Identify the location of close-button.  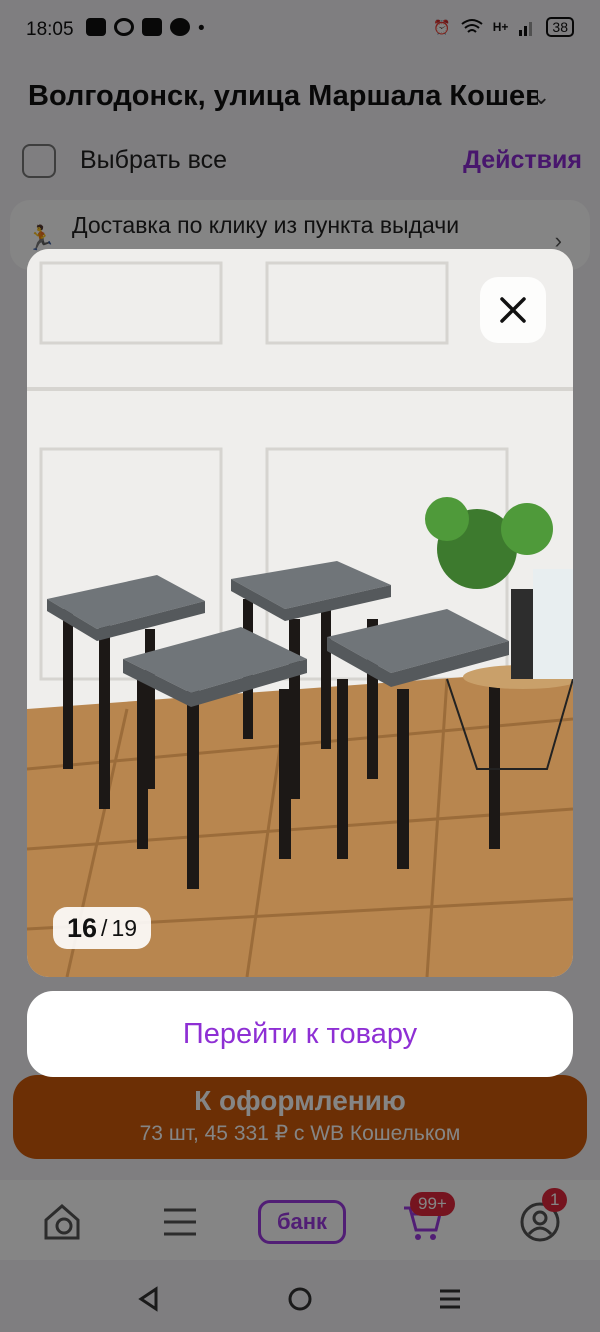
(513, 310).